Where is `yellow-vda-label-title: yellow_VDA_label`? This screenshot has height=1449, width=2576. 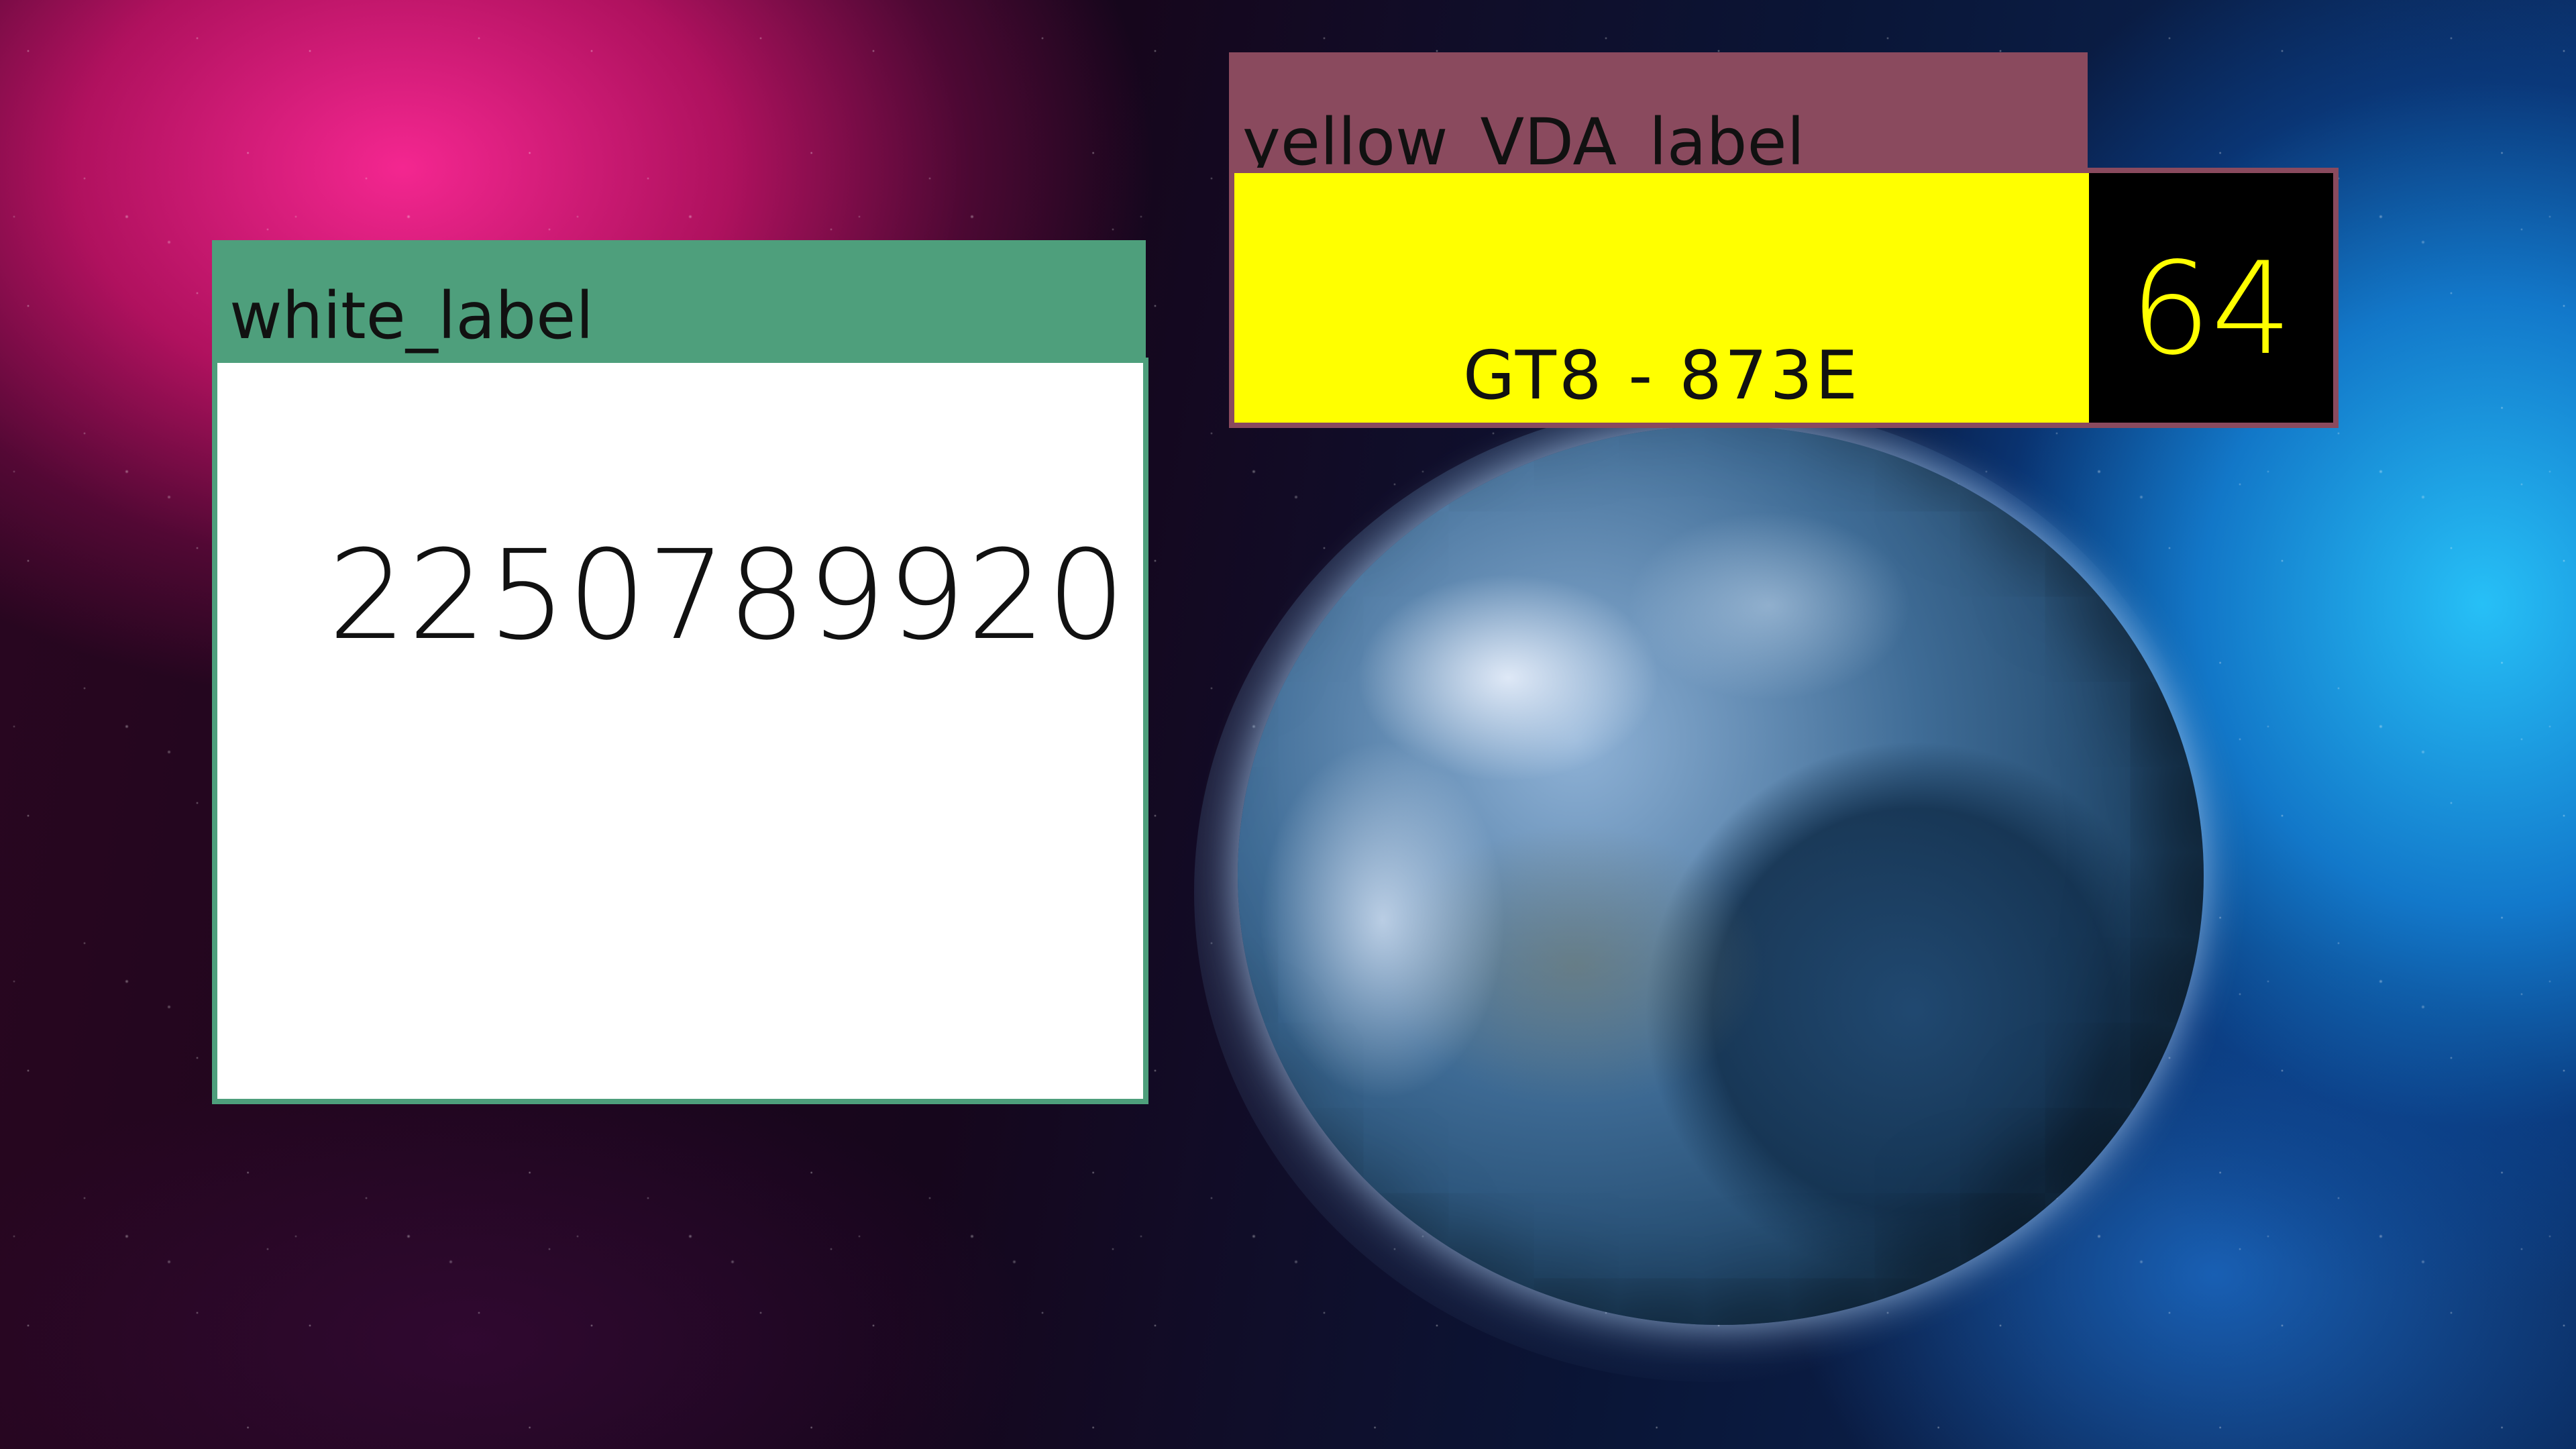
yellow-vda-label-title: yellow_VDA_label is located at coordinates (1523, 142).